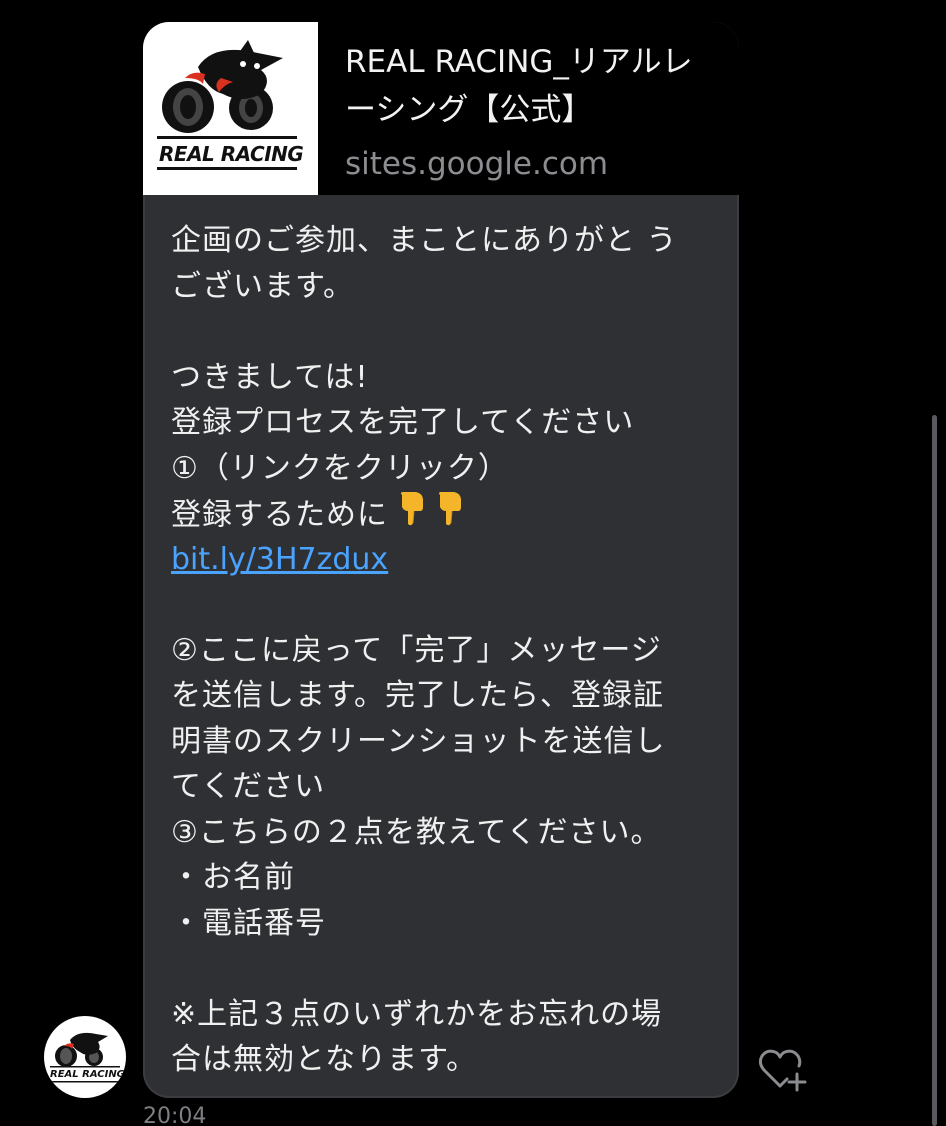 The image size is (946, 1126). Describe the element at coordinates (477, 164) in the screenshot. I see `link-preview-domain: sites.google.com` at that location.